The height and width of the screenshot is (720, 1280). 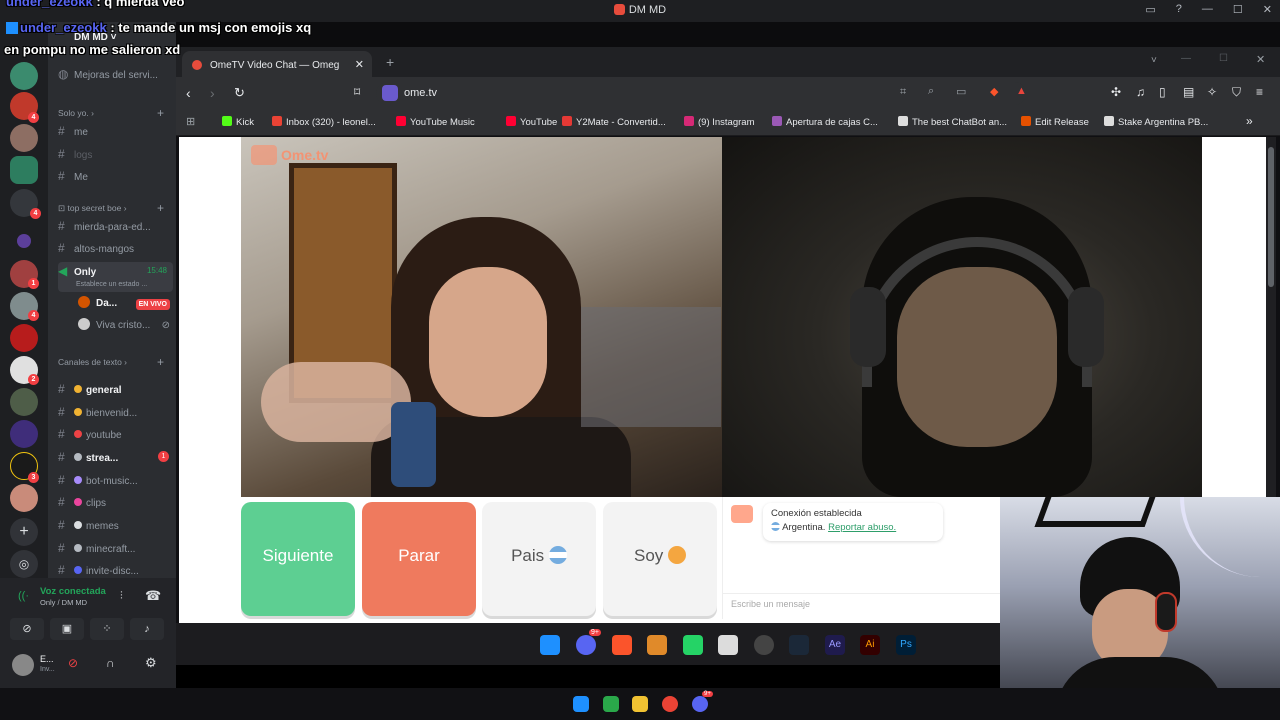 I want to click on discover-icon: ◎, so click(x=24, y=564).